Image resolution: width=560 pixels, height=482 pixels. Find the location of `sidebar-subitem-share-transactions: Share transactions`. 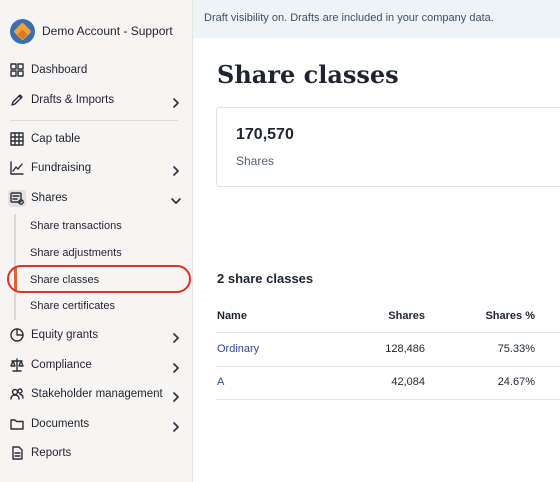

sidebar-subitem-share-transactions: Share transactions is located at coordinates (96, 226).